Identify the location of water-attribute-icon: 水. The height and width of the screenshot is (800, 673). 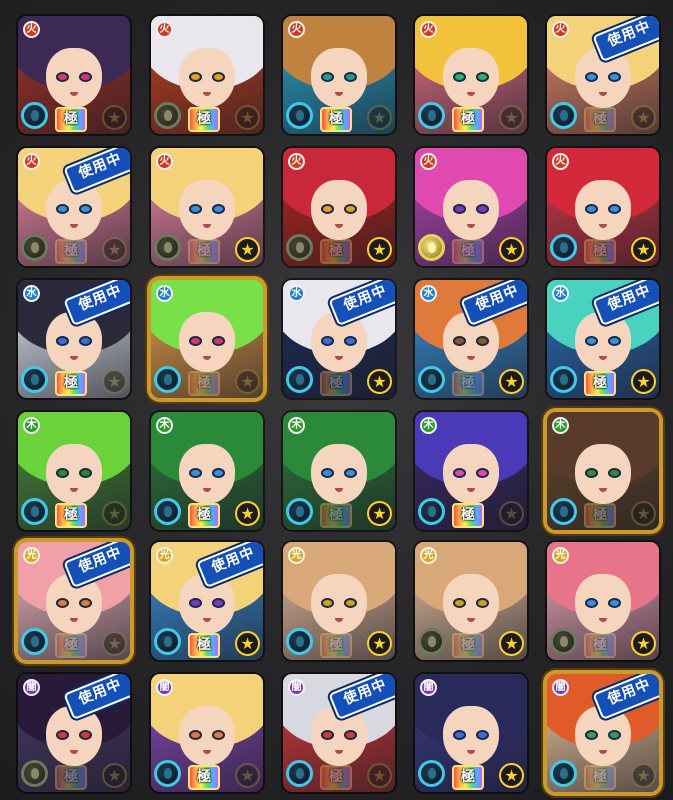
(428, 293).